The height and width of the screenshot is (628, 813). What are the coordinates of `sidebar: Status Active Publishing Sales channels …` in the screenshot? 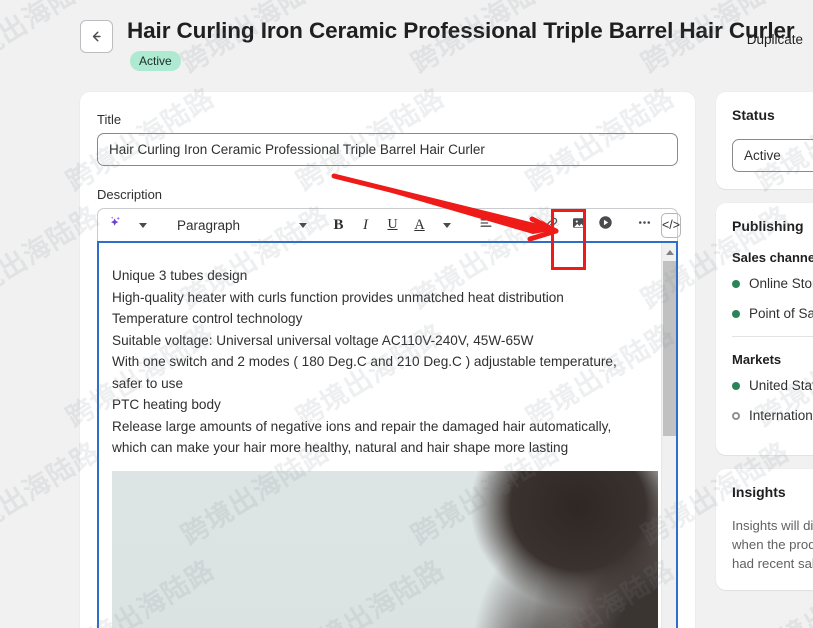 It's located at (764, 348).